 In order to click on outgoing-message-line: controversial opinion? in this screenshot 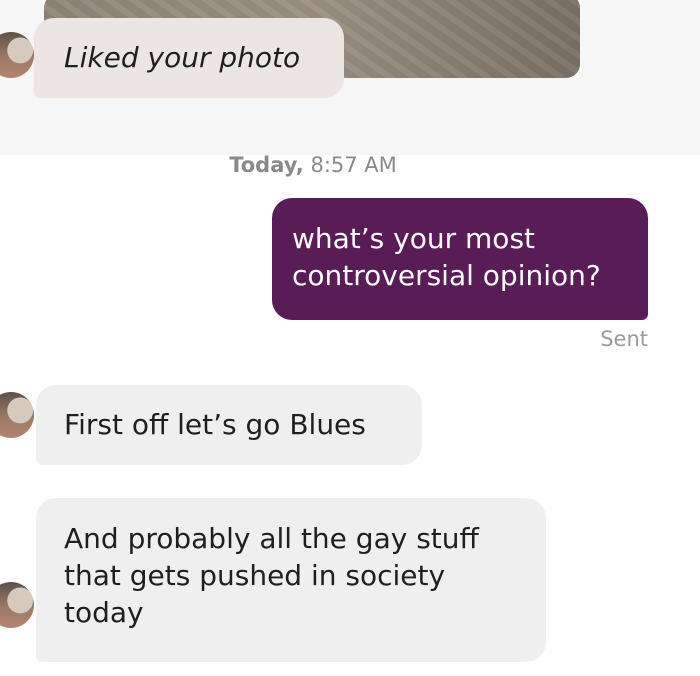, I will do `click(446, 275)`.